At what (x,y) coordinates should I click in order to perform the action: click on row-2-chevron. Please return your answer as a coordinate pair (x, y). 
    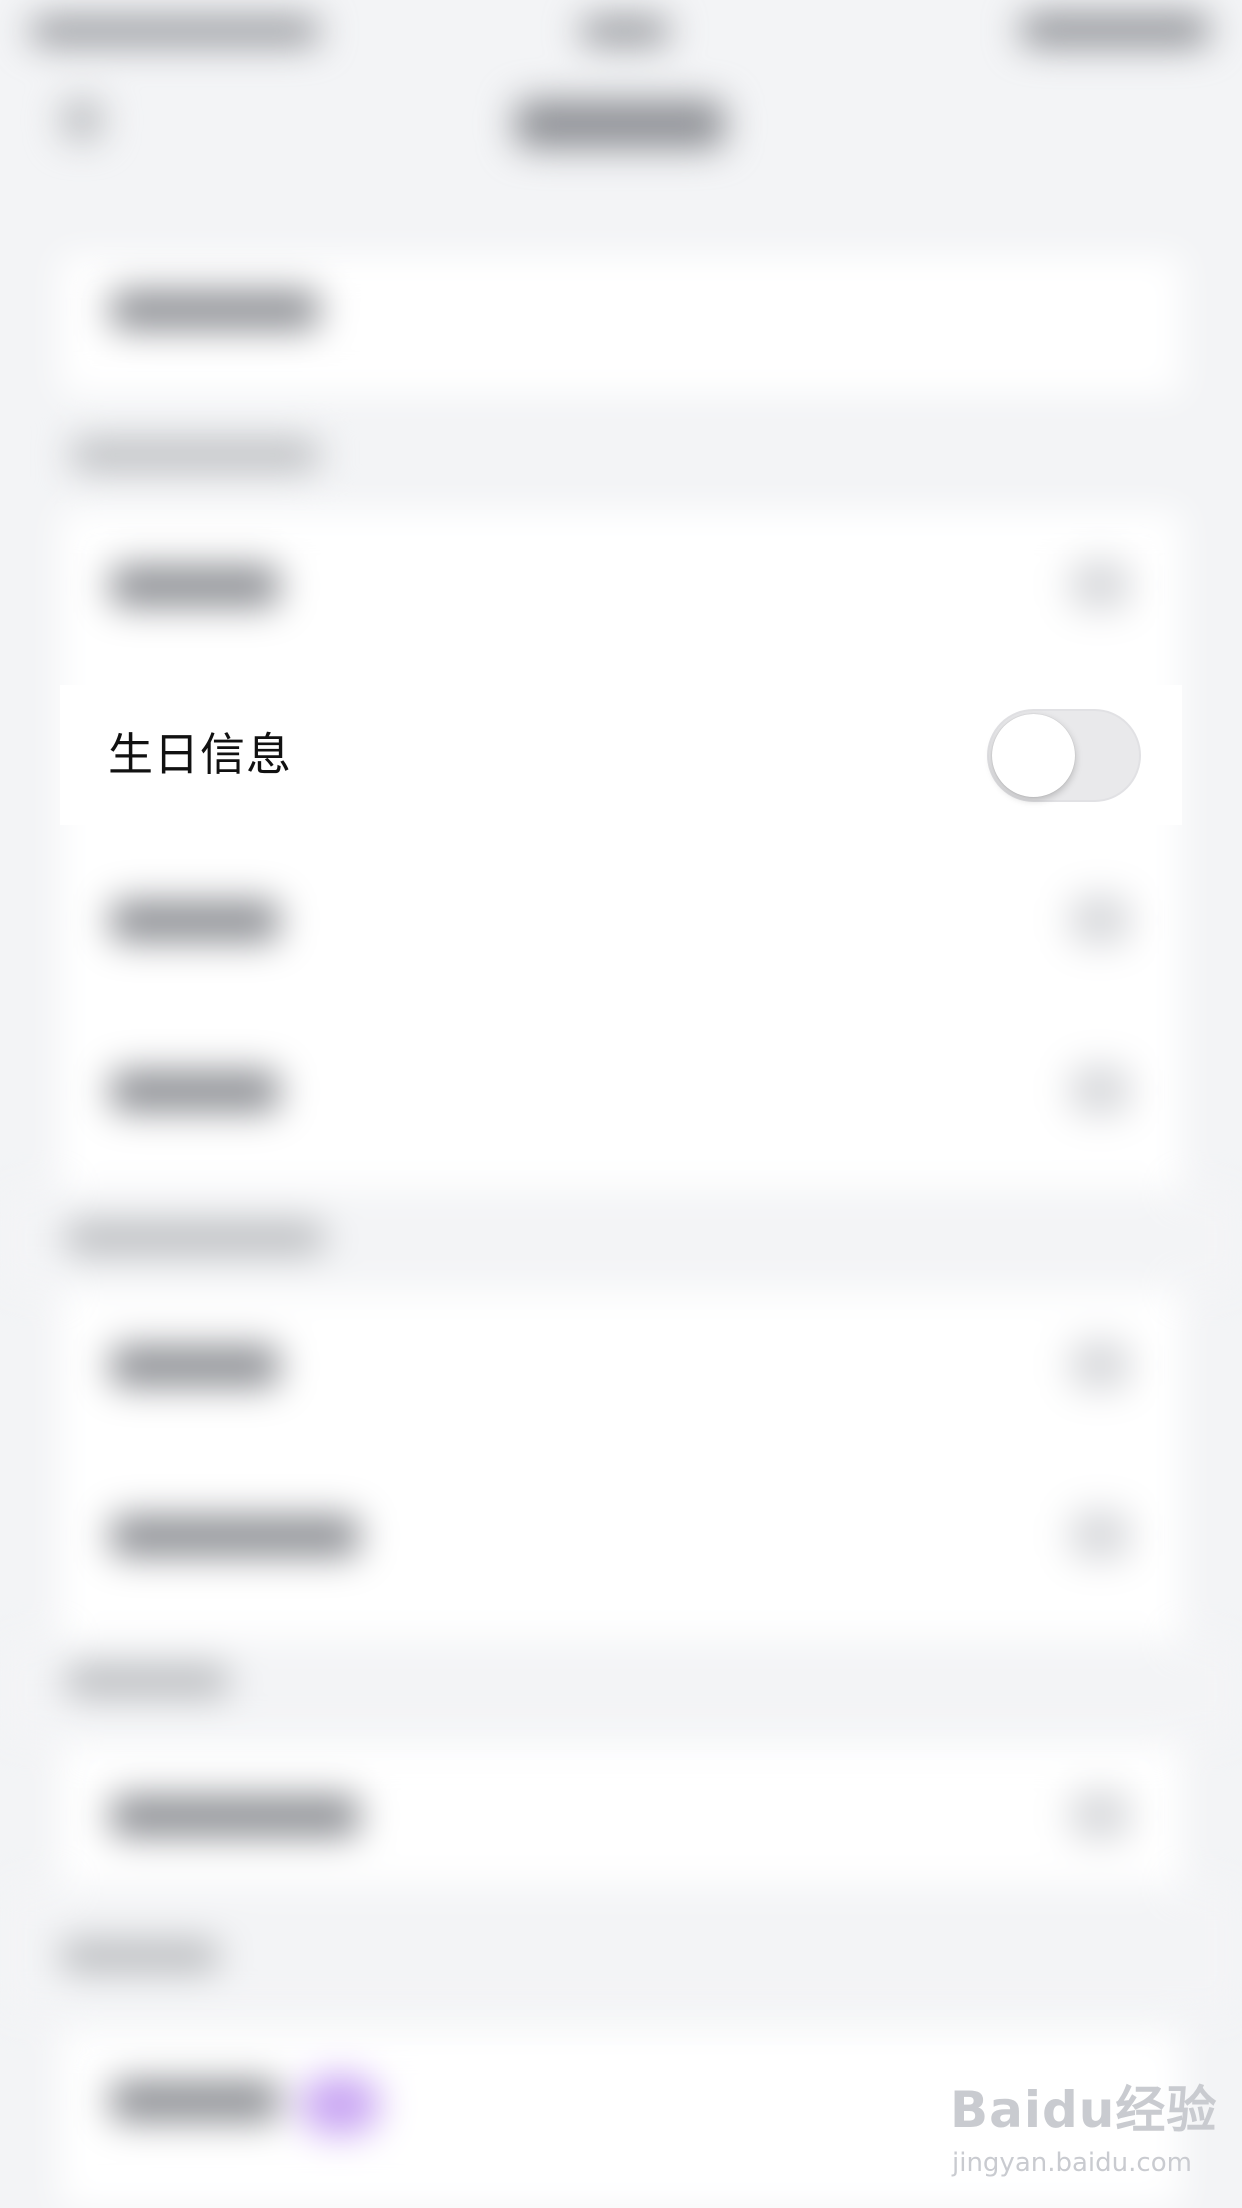
    Looking at the image, I should click on (1100, 585).